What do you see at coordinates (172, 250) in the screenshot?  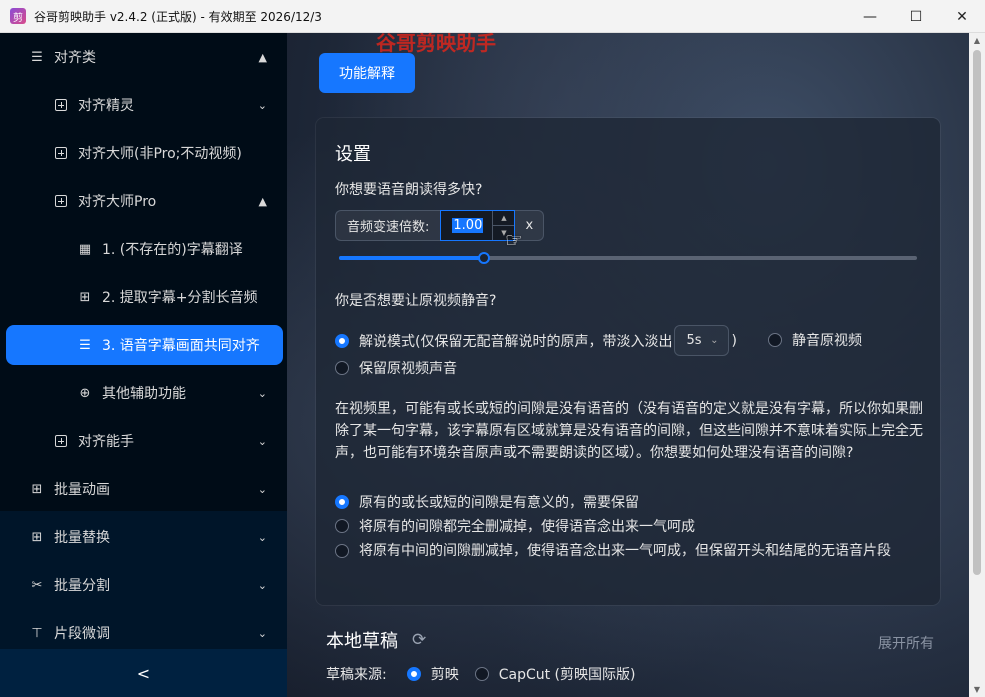 I see `sidebar-item-label: 1. (不存在的)字幕翻译` at bounding box center [172, 250].